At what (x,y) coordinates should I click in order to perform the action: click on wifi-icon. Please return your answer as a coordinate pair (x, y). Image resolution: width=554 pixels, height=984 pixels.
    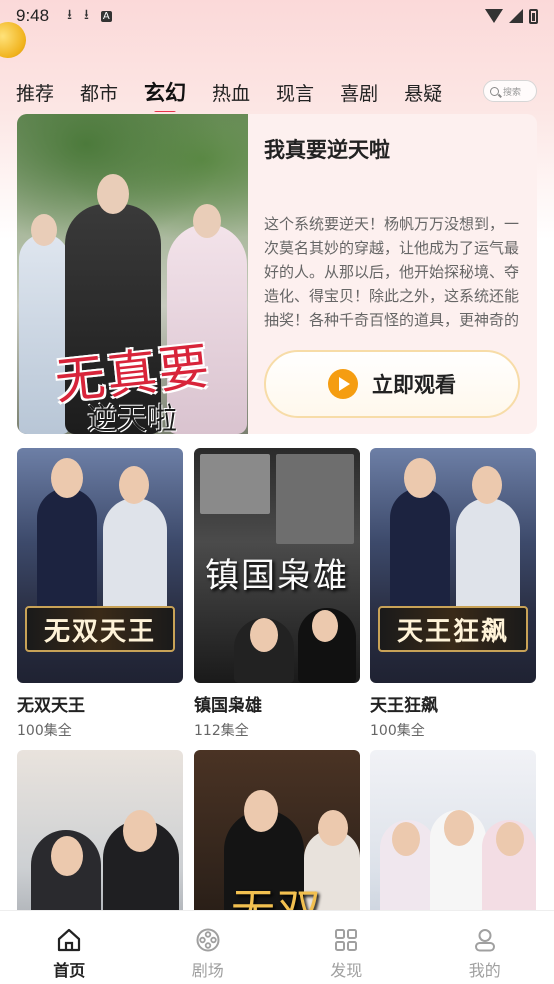
    Looking at the image, I should click on (494, 16).